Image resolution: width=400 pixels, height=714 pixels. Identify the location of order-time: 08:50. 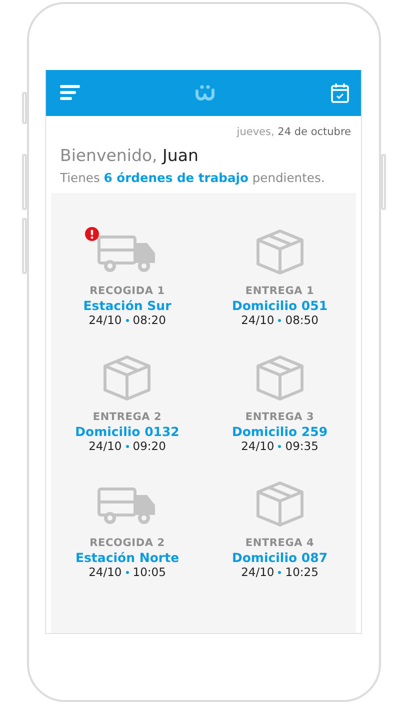
(301, 320).